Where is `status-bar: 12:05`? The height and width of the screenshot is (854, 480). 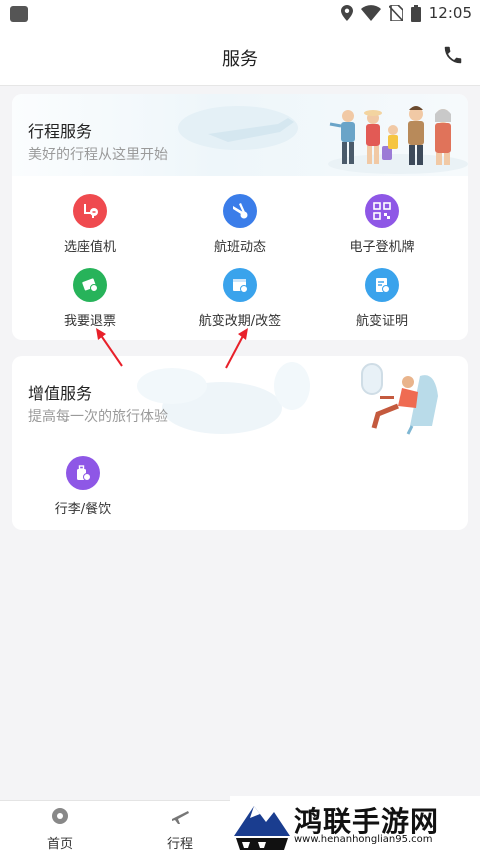
status-bar: 12:05 is located at coordinates (240, 14).